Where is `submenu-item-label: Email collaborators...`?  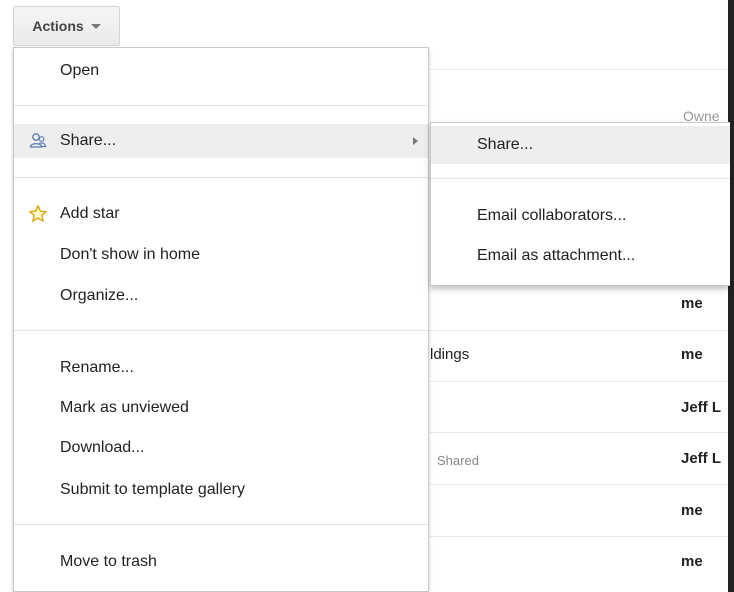 submenu-item-label: Email collaborators... is located at coordinates (552, 215).